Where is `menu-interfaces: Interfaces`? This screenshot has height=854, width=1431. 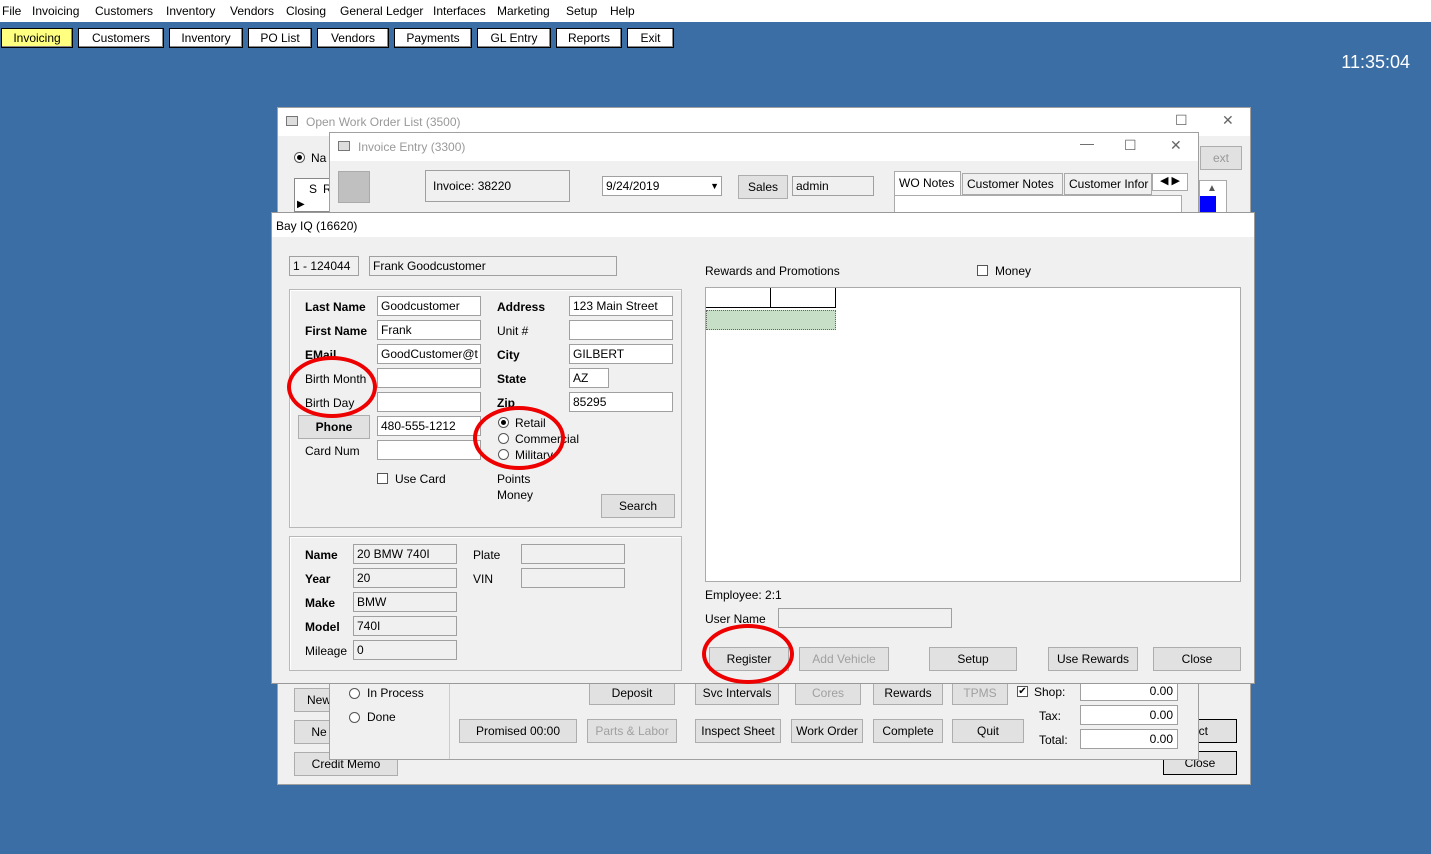
menu-interfaces: Interfaces is located at coordinates (459, 11).